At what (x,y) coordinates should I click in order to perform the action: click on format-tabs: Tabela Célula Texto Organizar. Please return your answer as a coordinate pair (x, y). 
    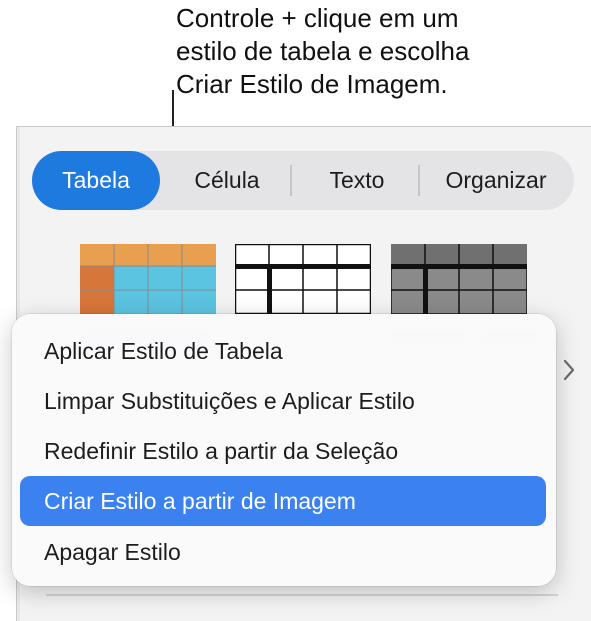
    Looking at the image, I should click on (303, 180).